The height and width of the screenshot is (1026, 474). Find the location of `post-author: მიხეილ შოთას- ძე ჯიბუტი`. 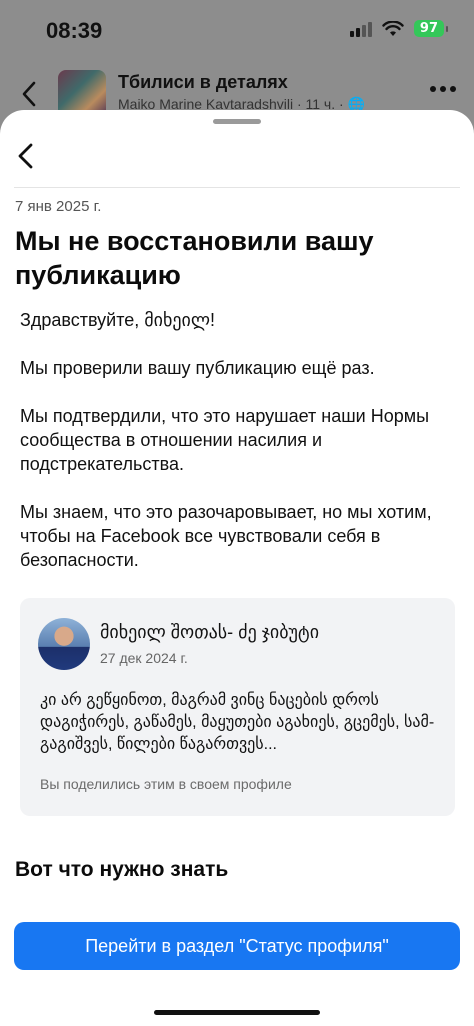

post-author: მიხეილ შოთას- ძე ჯიბუტი is located at coordinates (210, 632).